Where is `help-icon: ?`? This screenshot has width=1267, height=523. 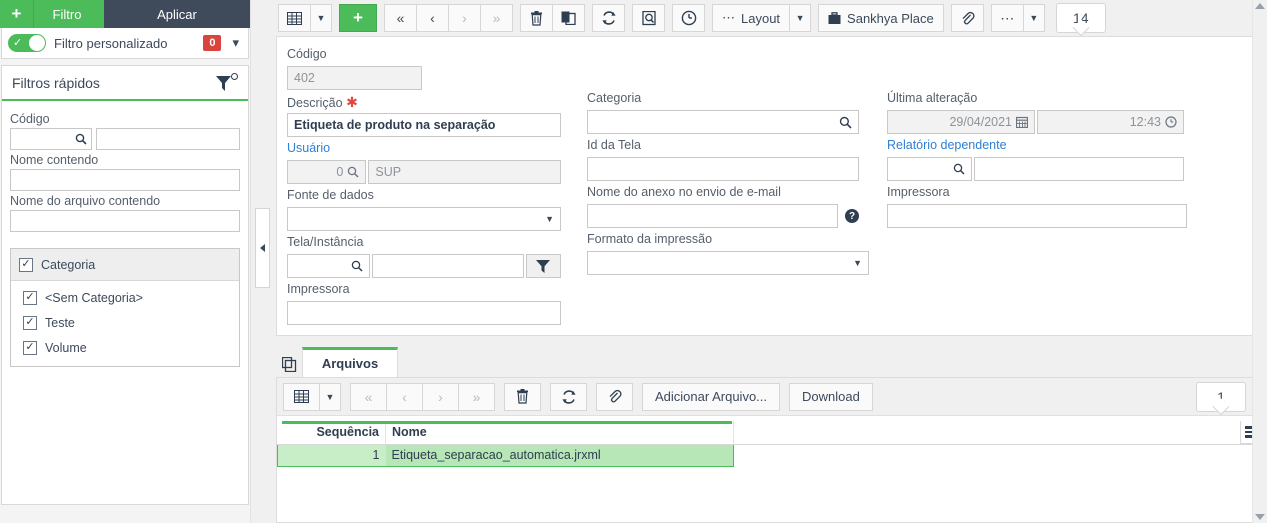 help-icon: ? is located at coordinates (852, 216).